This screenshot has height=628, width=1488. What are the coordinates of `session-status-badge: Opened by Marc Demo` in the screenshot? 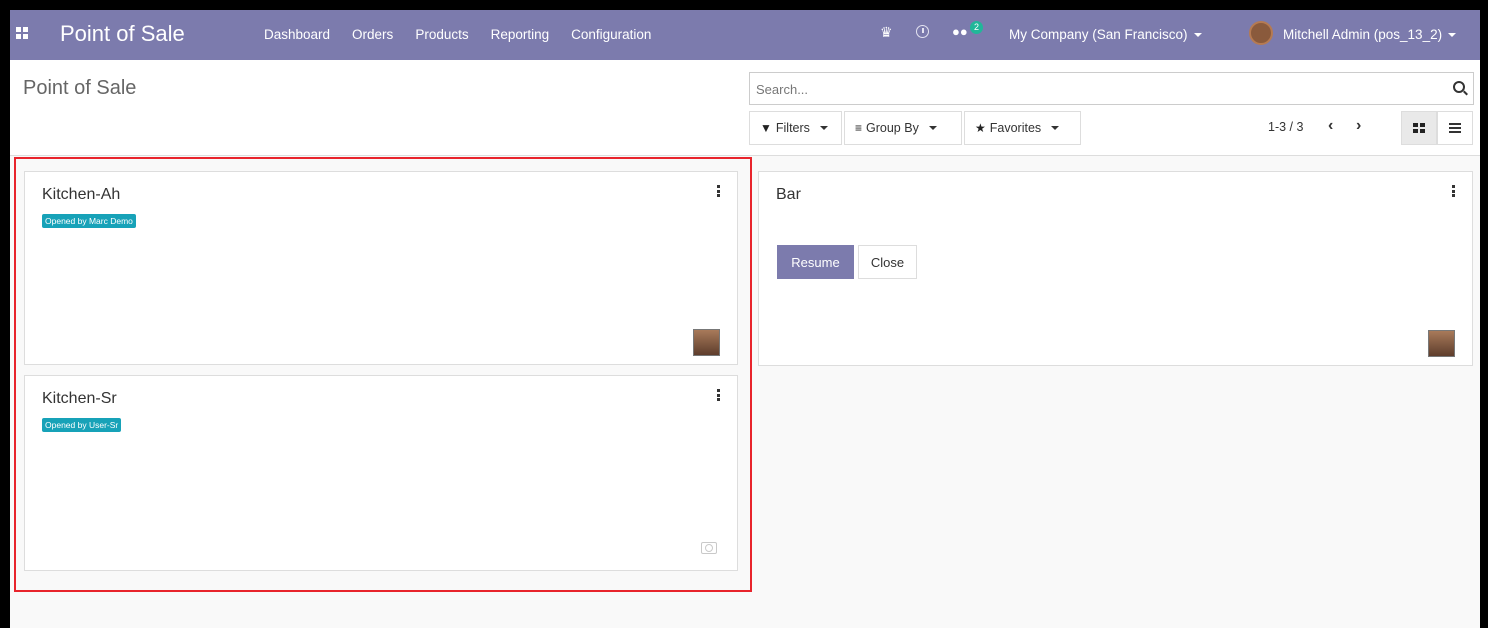 It's located at (89, 221).